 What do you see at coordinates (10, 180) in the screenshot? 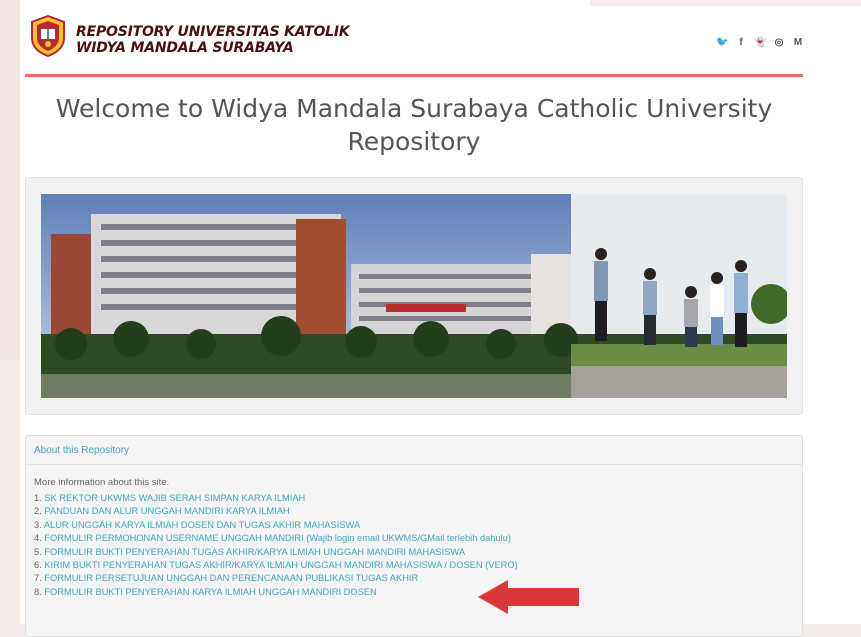
I see `background-panel` at bounding box center [10, 180].